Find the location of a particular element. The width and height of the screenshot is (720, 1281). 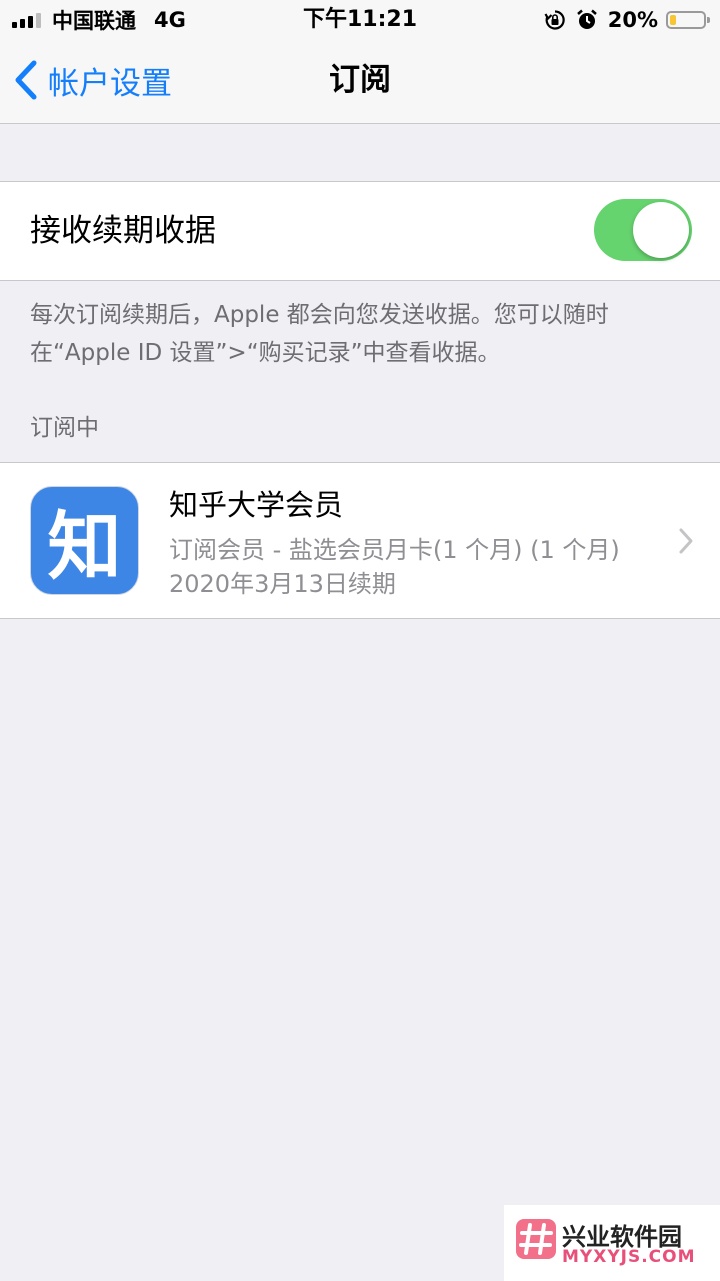

status-bar: 中国联通 4G 下午11:21 20% is located at coordinates (360, 20).